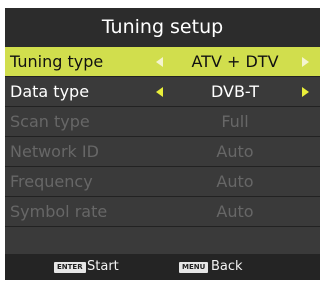 The height and width of the screenshot is (283, 323). What do you see at coordinates (235, 121) in the screenshot?
I see `scan-type-value: Full` at bounding box center [235, 121].